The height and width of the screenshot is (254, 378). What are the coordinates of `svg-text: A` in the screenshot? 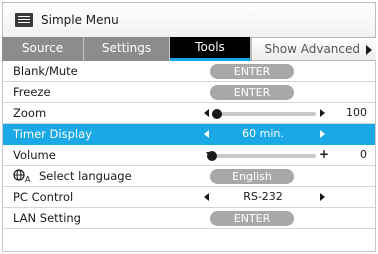 It's located at (28, 179).